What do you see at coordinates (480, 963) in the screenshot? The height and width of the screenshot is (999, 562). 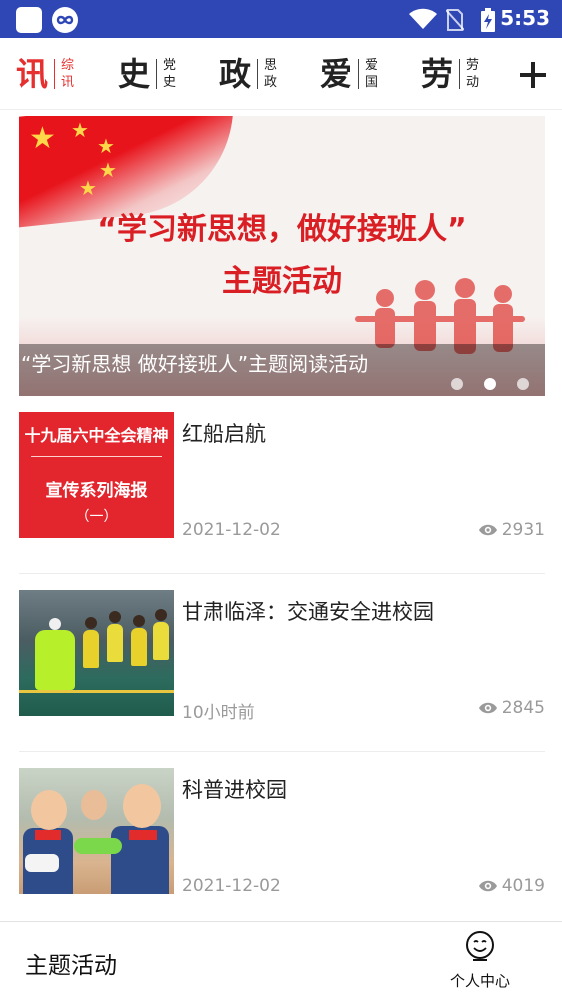 I see `user-center-button: 个人中心` at bounding box center [480, 963].